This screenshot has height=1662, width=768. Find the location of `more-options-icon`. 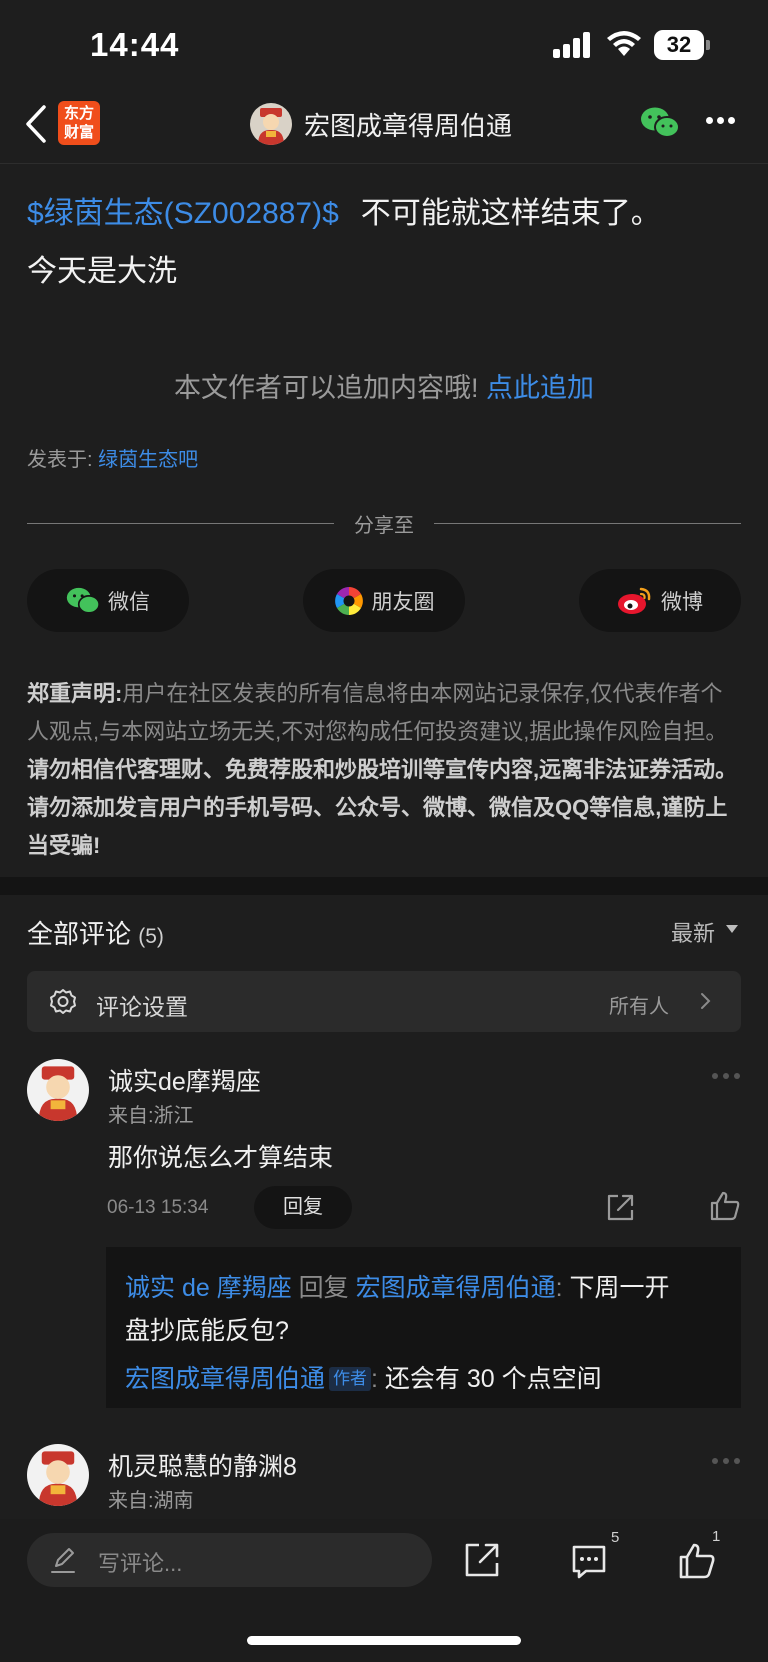

more-options-icon is located at coordinates (722, 122).